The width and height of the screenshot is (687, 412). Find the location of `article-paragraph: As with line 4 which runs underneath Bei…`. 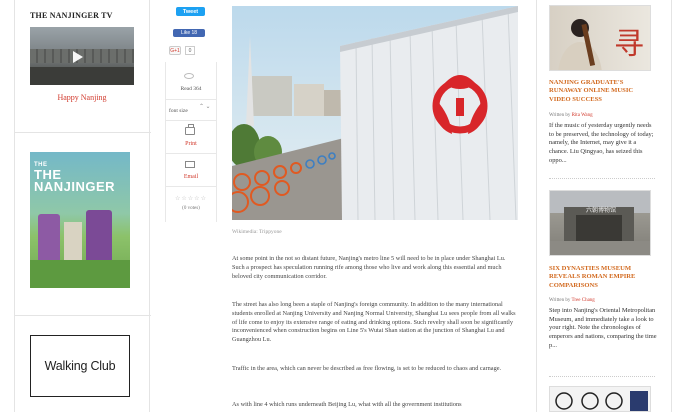

article-paragraph: As with line 4 which runs underneath Bei… is located at coordinates (347, 404).